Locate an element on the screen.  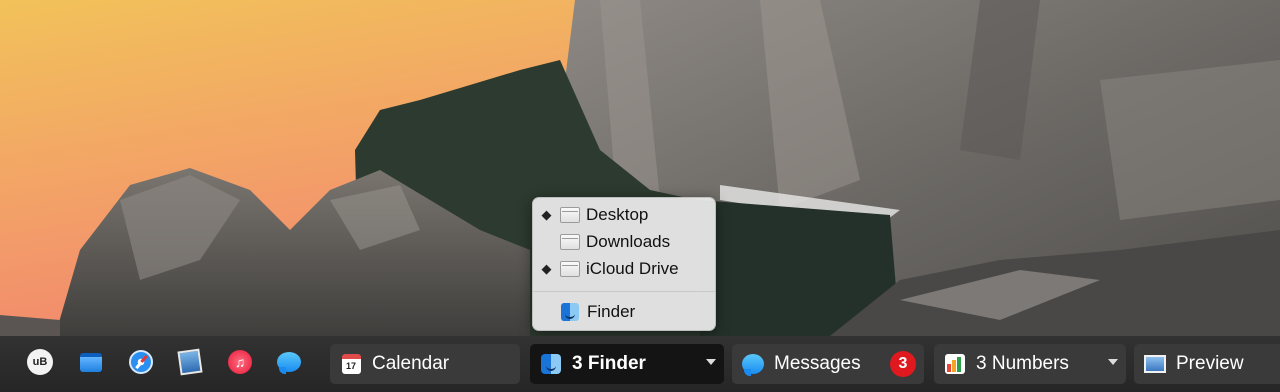
taskbar-button-label: Messages is located at coordinates (817, 363).